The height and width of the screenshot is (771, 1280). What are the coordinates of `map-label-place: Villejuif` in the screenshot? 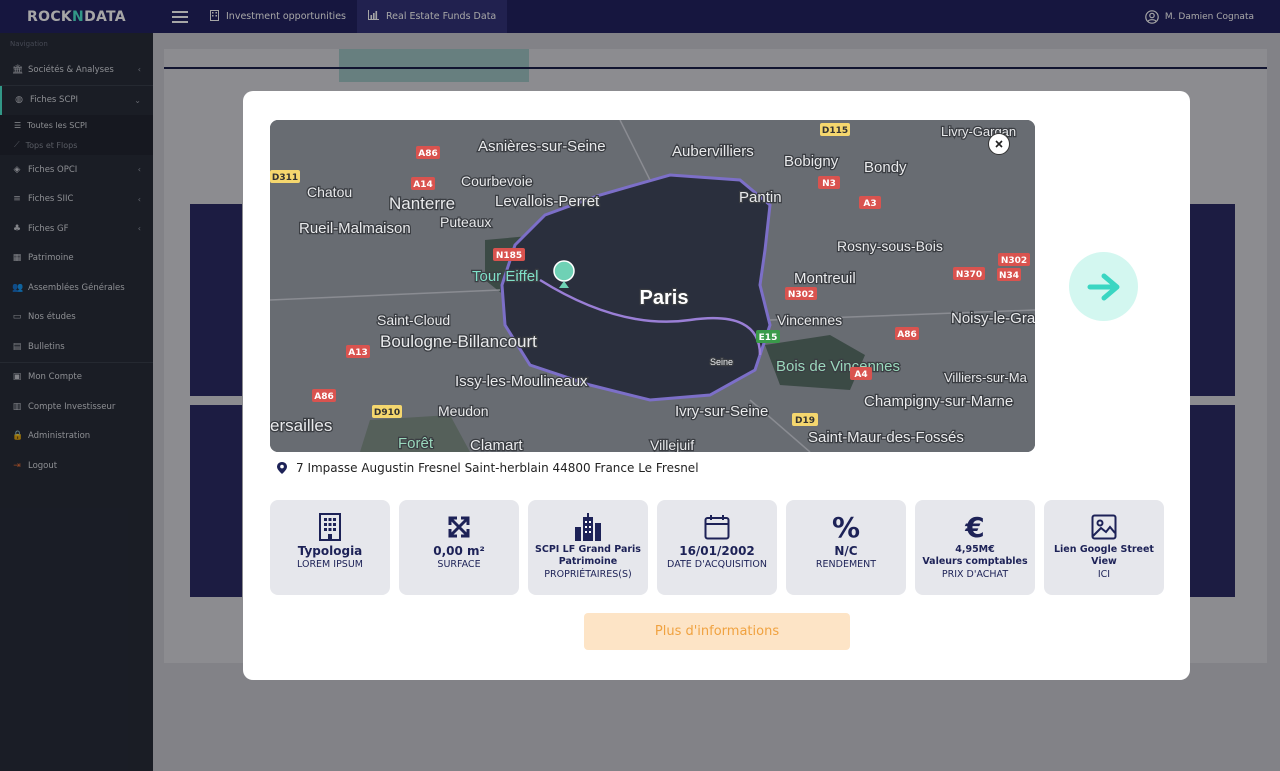 It's located at (672, 444).